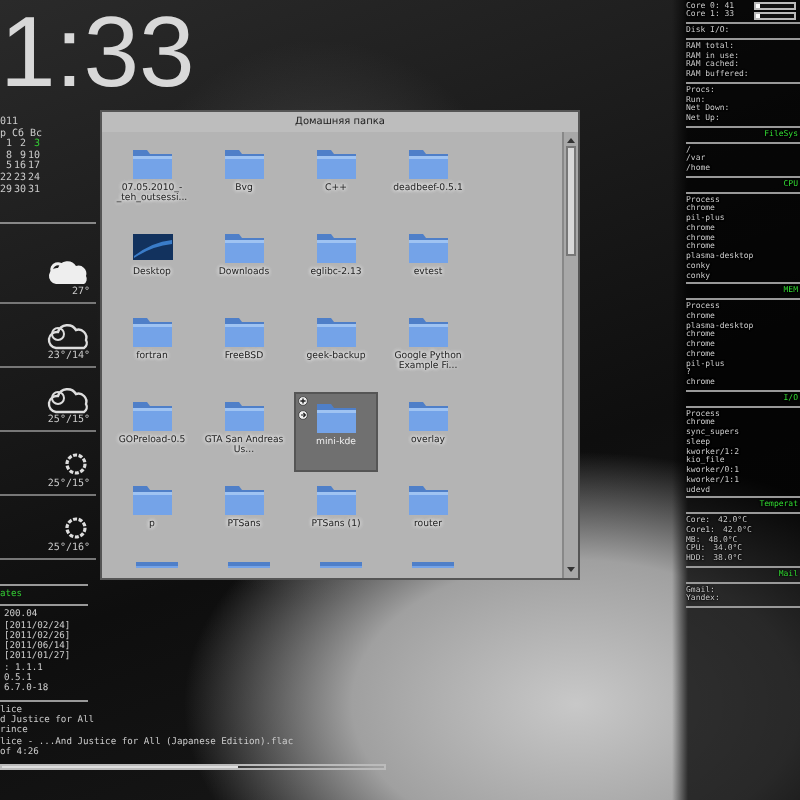 This screenshot has width=800, height=800. I want to click on clock-time: 1:33, so click(97, 55).